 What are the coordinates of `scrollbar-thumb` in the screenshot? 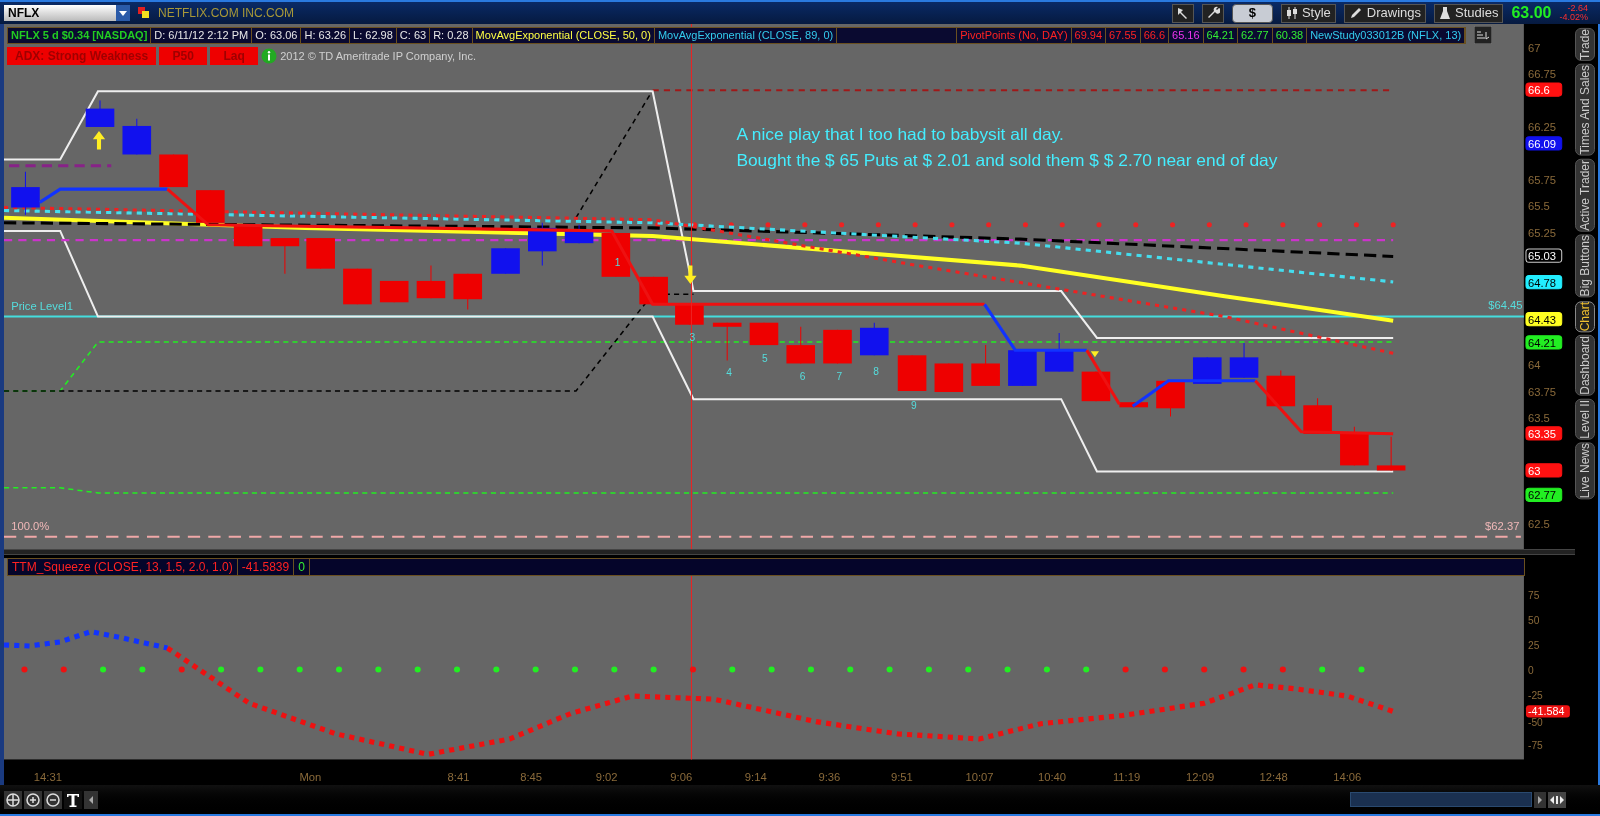 It's located at (1441, 799).